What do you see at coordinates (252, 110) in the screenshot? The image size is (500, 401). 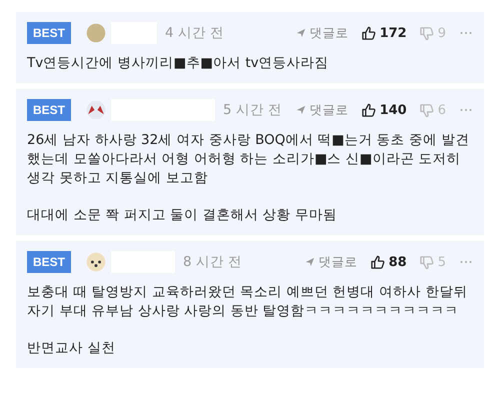 I see `comment-time: 5 시간 전` at bounding box center [252, 110].